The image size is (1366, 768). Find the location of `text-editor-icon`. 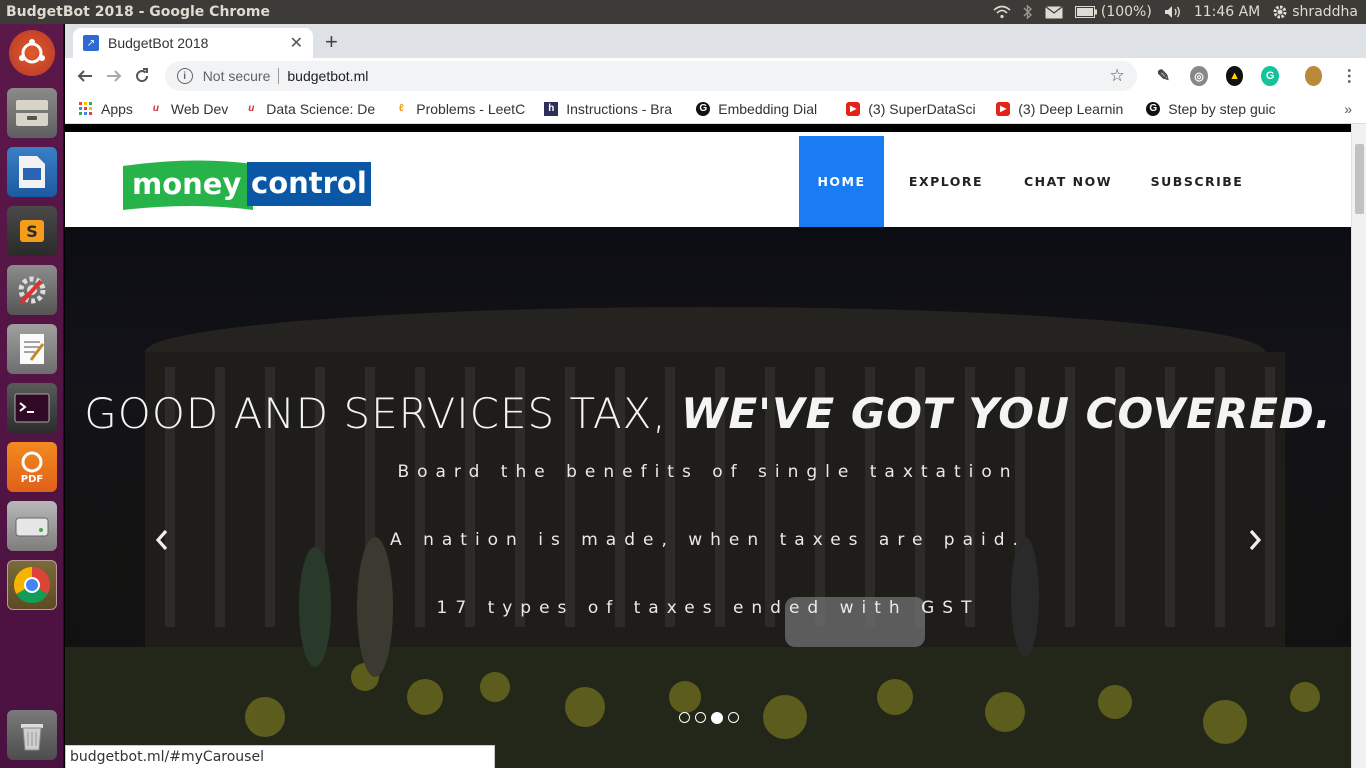

text-editor-icon is located at coordinates (32, 349).